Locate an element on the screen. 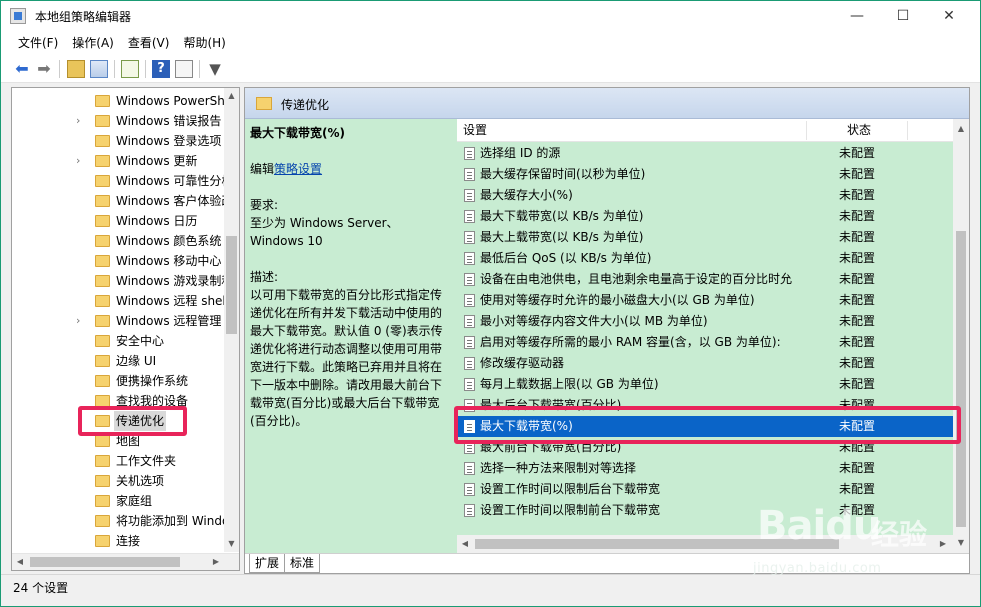 The image size is (981, 607). row-setting-name: 启用对等缓存所需的最小 RAM 容量(含，以 GB 为单位): is located at coordinates (630, 342).